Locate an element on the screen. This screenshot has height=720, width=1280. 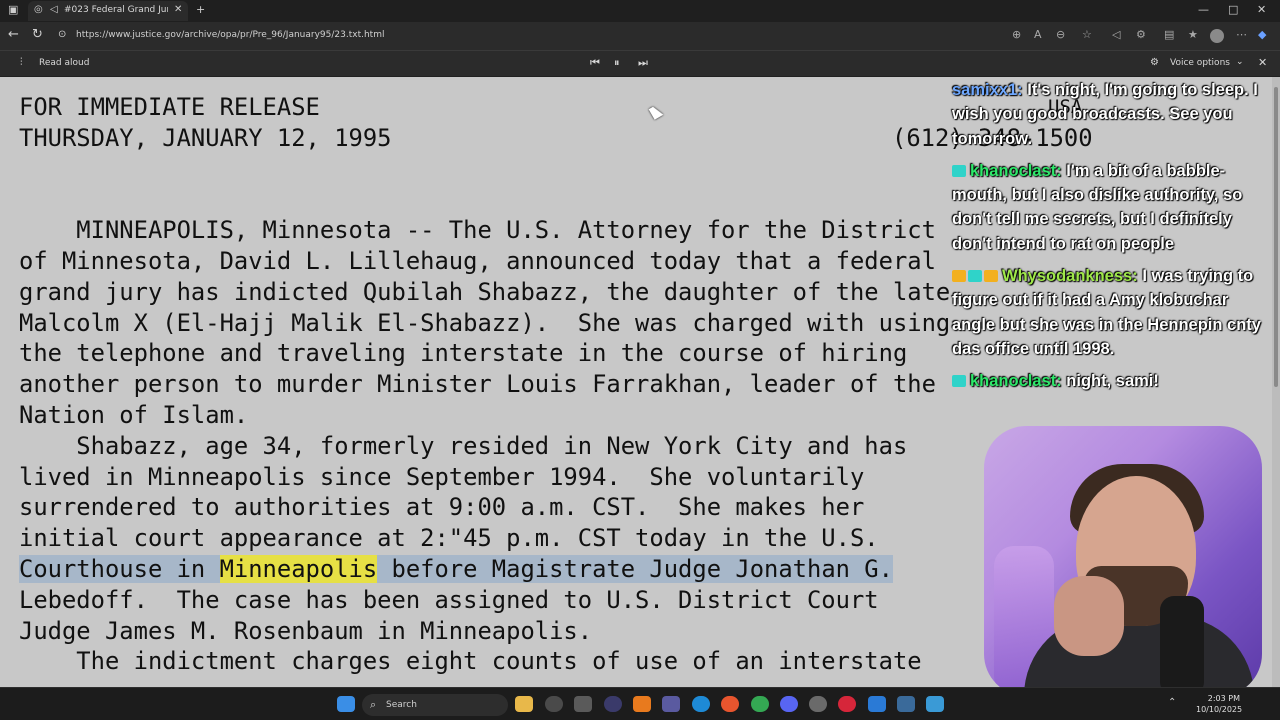
chat-text: night, sami! is located at coordinates (1112, 381).